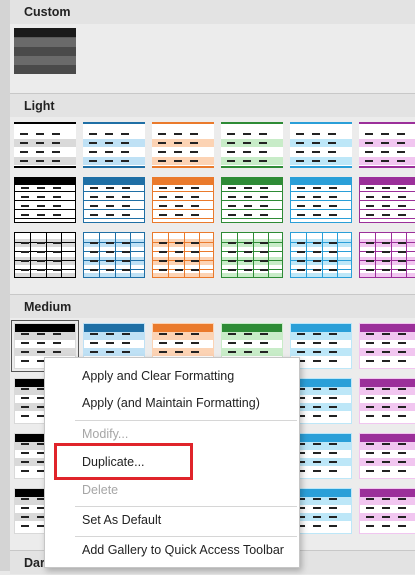  What do you see at coordinates (172, 376) in the screenshot?
I see `menu-apply-clear-formatting: Apply and Clear Formatting` at bounding box center [172, 376].